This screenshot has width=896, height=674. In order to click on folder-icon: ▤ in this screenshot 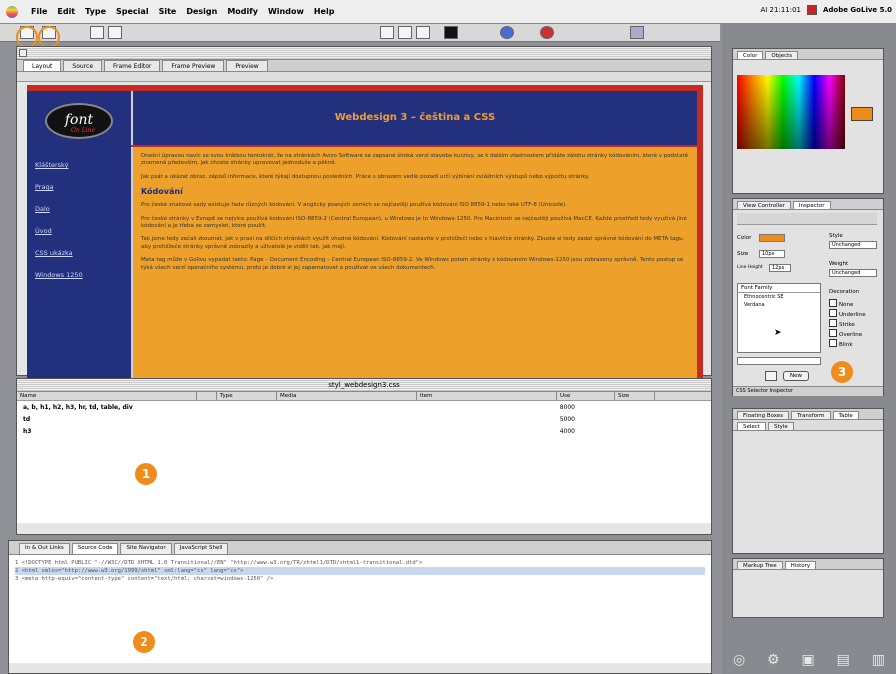, I will do `click(843, 660)`.